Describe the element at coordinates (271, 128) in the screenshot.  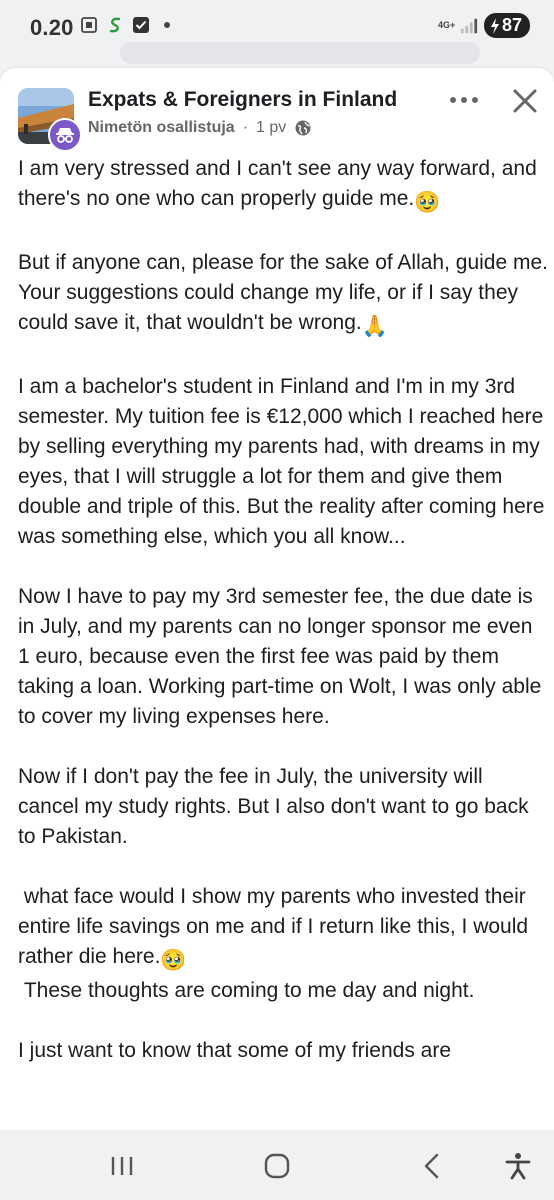
I see `post-time: 1 pv` at that location.